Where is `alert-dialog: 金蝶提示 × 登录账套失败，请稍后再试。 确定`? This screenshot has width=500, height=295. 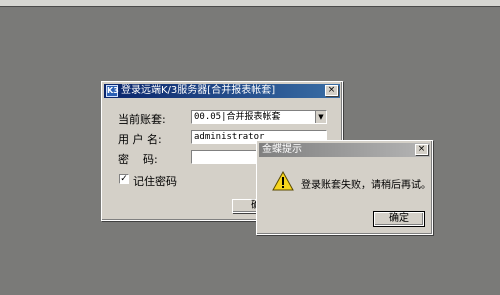
alert-dialog: 金蝶提示 × 登录账套失败，请稍后再试。 确定 is located at coordinates (344, 187).